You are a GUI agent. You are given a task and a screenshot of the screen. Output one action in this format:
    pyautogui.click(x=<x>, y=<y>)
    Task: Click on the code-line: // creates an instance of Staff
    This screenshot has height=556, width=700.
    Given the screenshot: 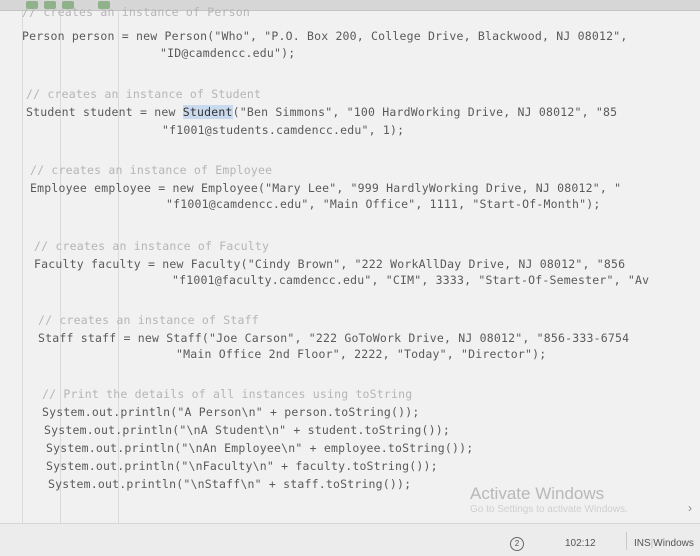 What is the action you would take?
    pyautogui.click(x=148, y=320)
    